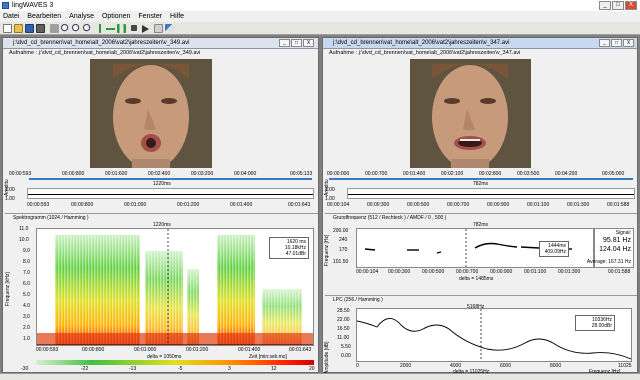 Image resolution: width=640 pixels, height=380 pixels. What do you see at coordinates (338, 174) in the screenshot?
I see `right-timeline-tick: 00:00:000` at bounding box center [338, 174].